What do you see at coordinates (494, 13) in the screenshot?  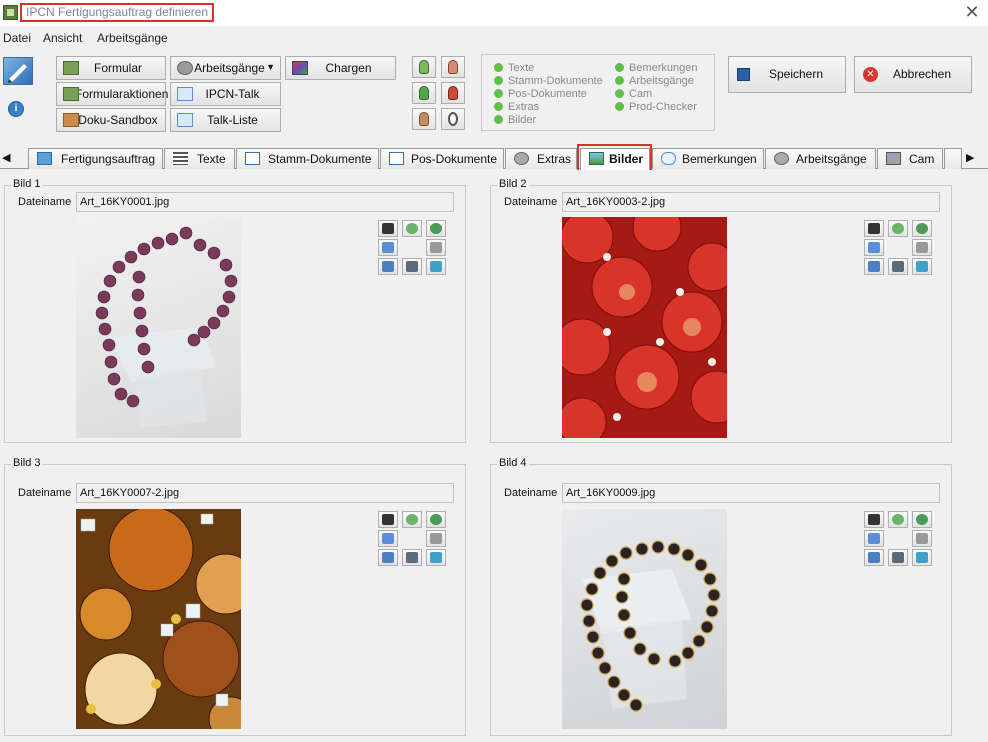 I see `title-bar: IPCN Fertigungsauftrag definieren ✕` at bounding box center [494, 13].